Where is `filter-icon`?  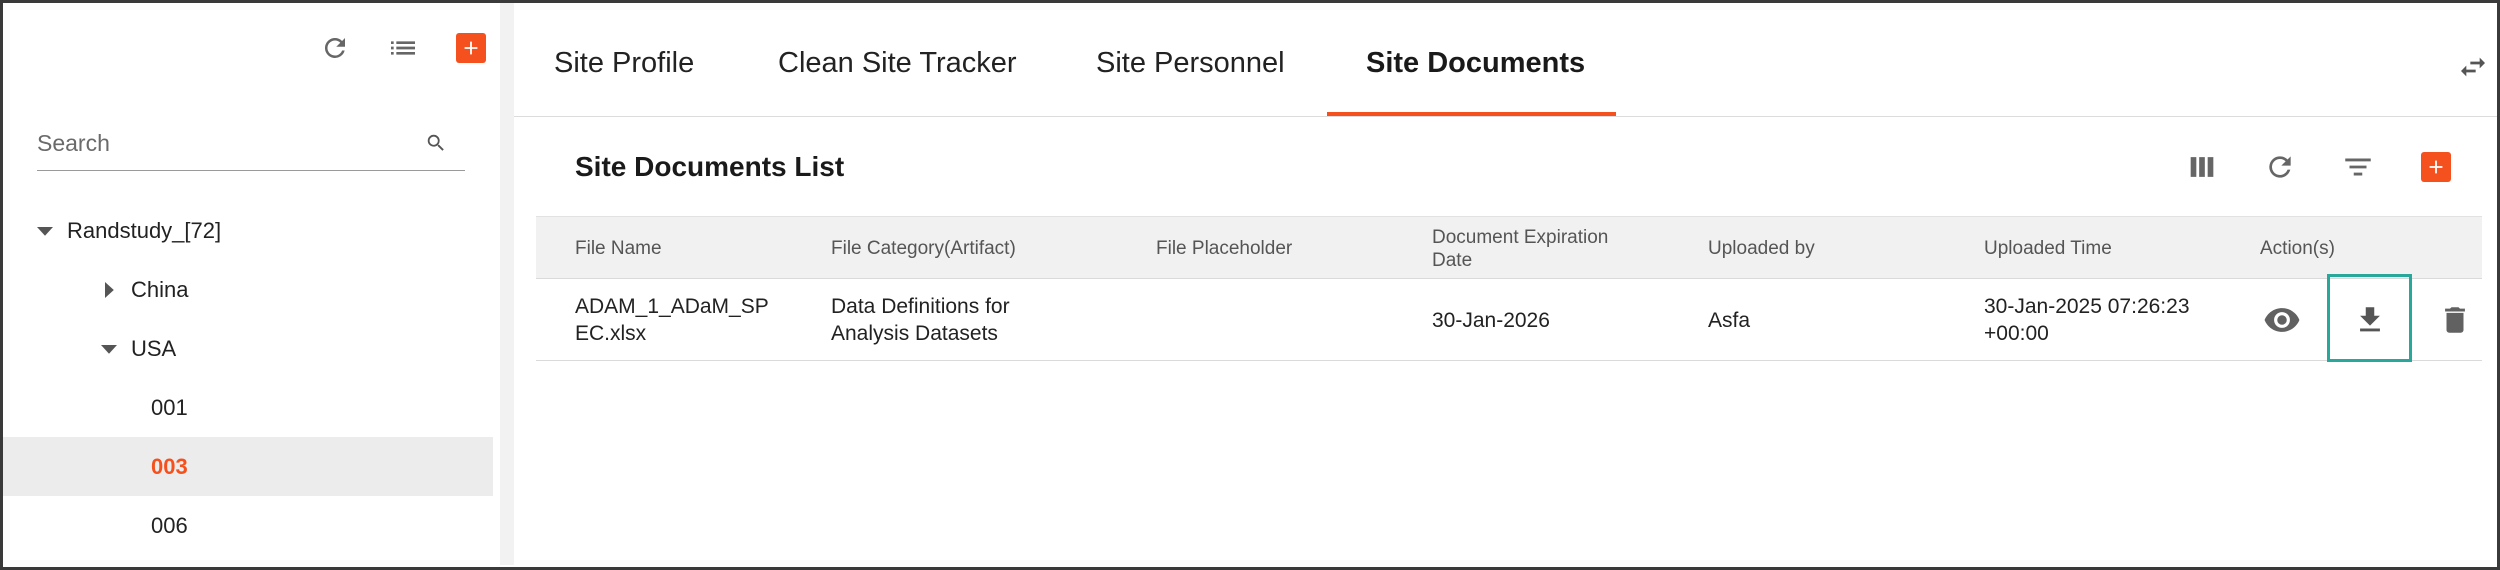
filter-icon is located at coordinates (2358, 167).